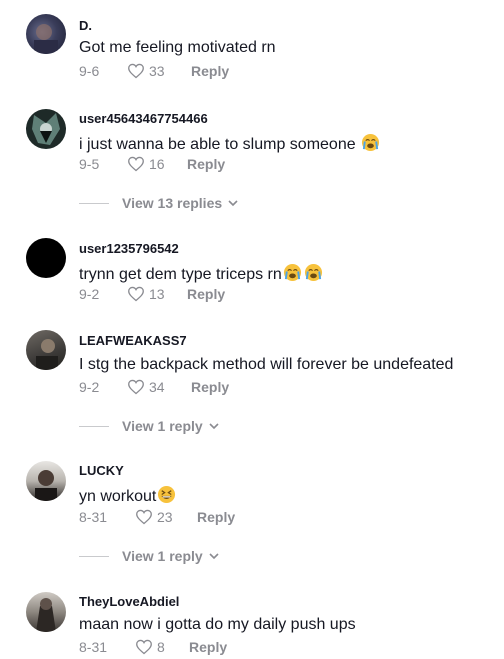 This screenshot has height=659, width=504. I want to click on like-count: 13, so click(157, 294).